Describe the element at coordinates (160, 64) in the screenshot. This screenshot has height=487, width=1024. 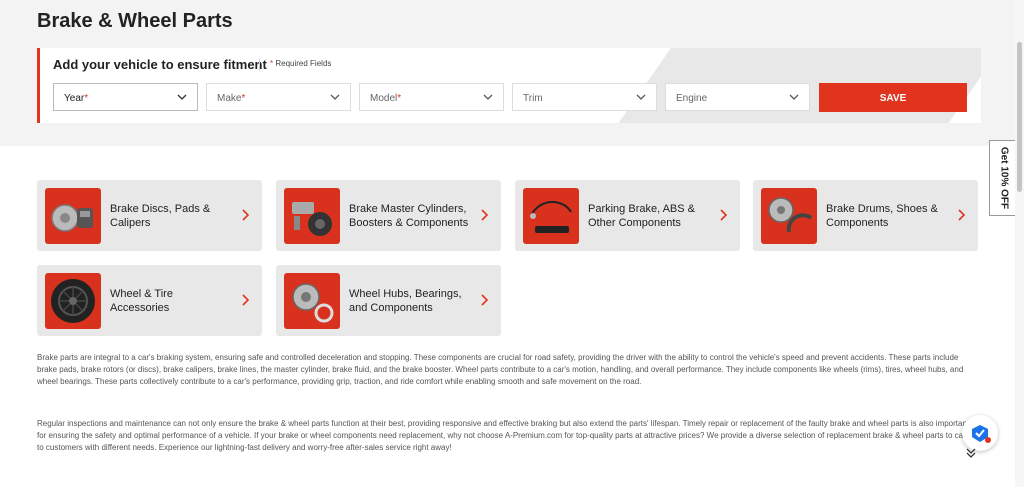
I see `fitment-heading: Add your vehicle to ensure fitment` at that location.